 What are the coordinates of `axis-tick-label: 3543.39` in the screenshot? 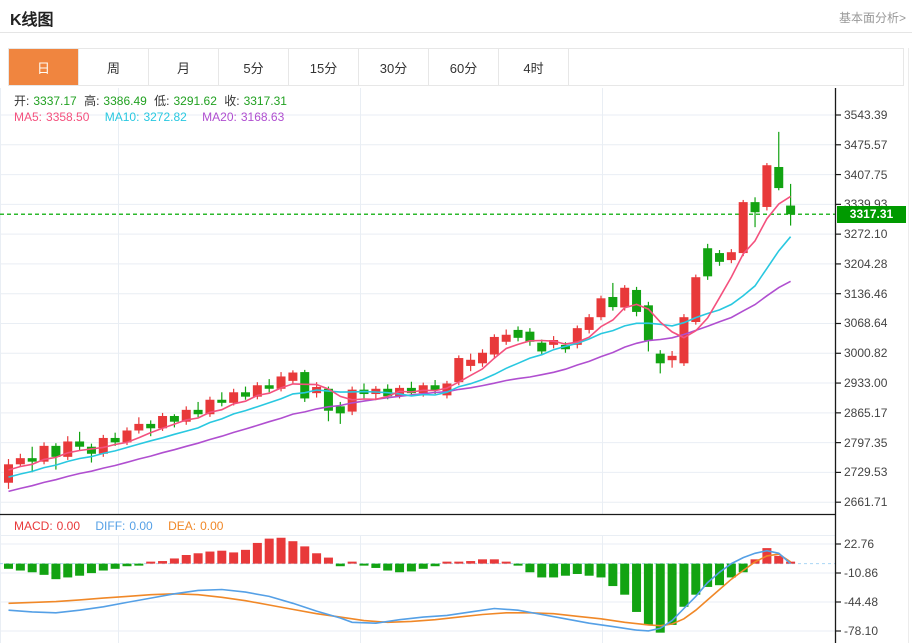 It's located at (866, 115).